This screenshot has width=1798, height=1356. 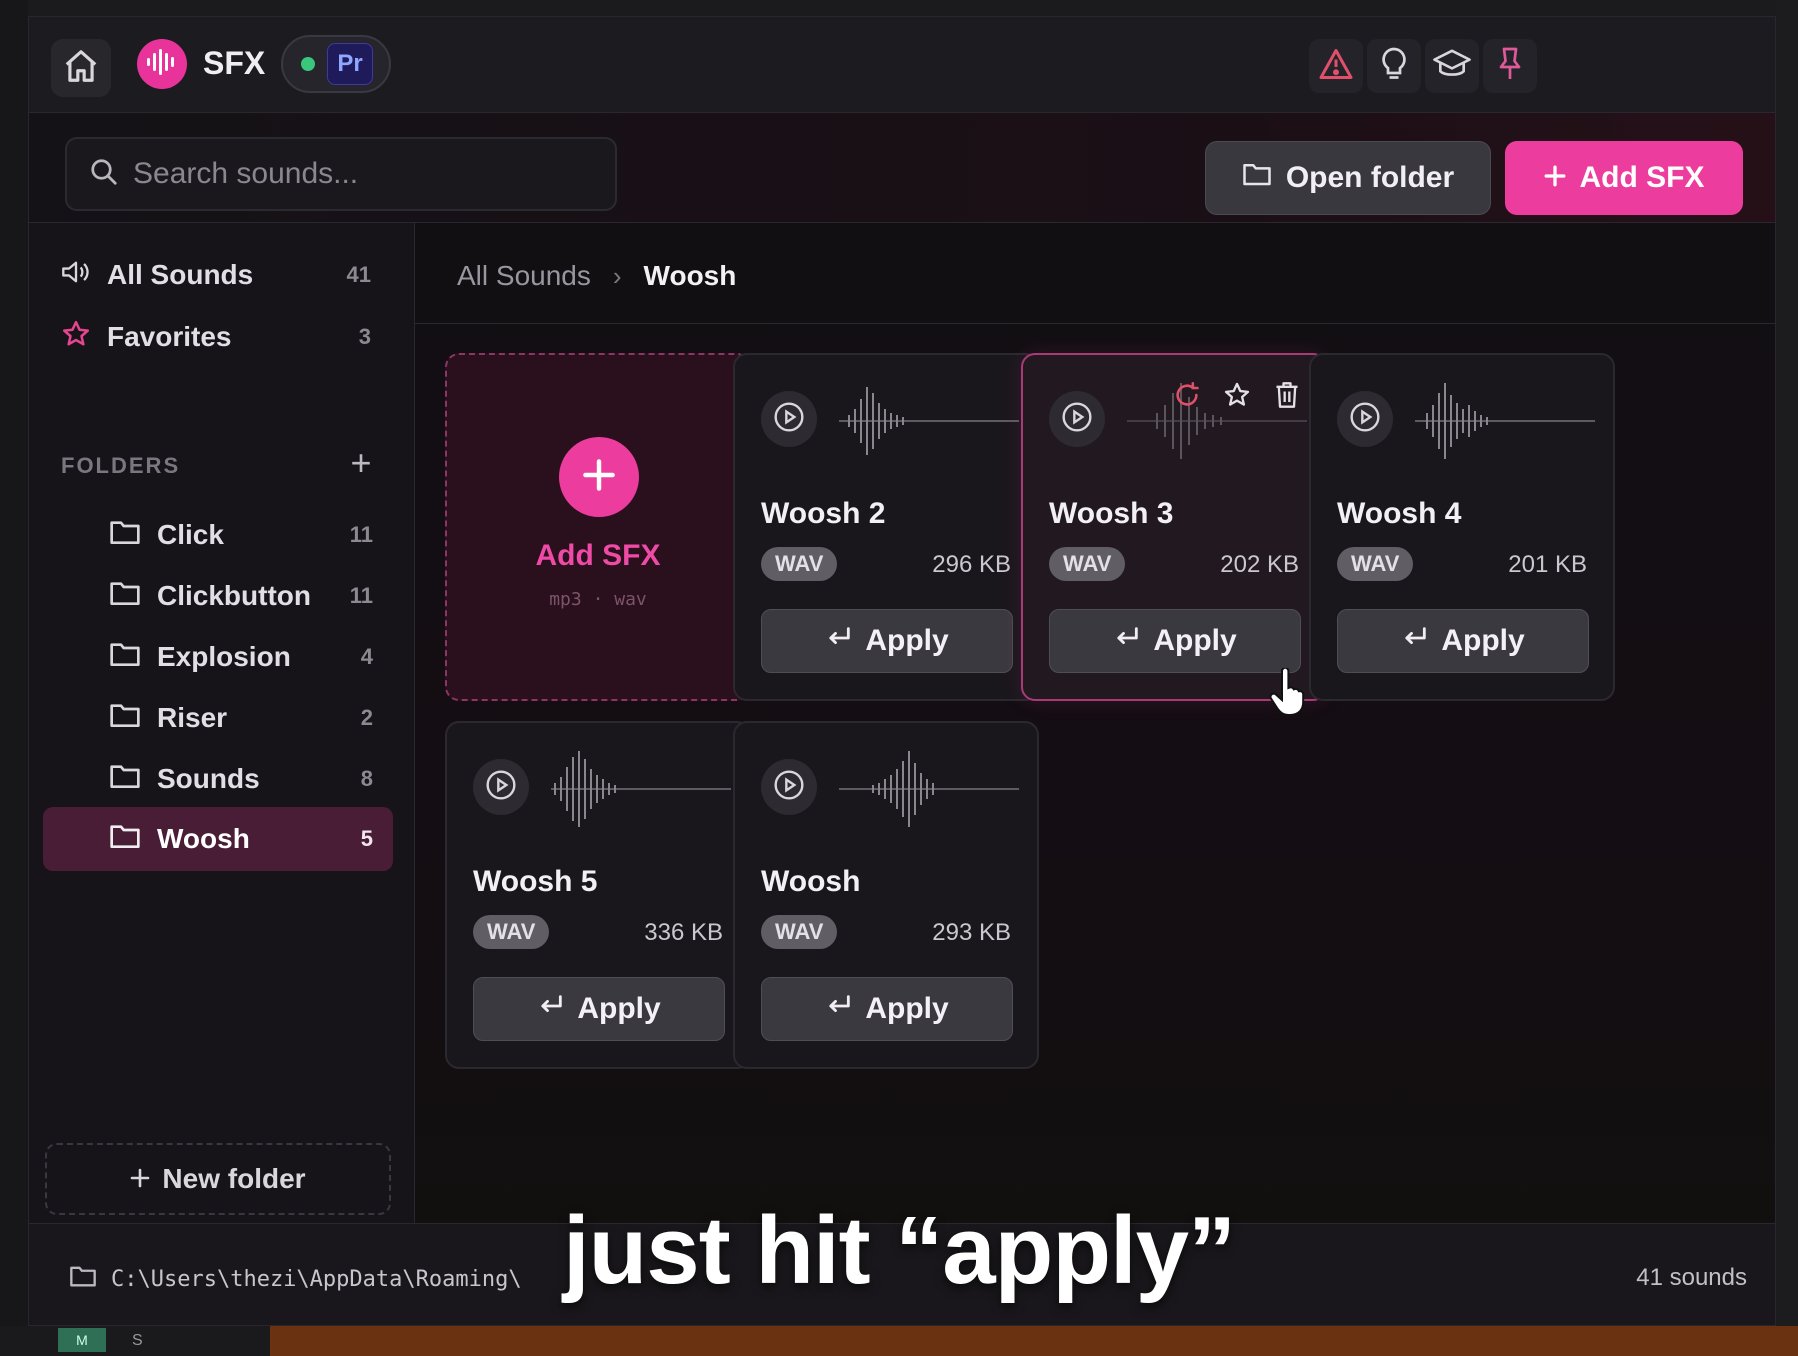 What do you see at coordinates (1510, 66) in the screenshot?
I see `pin-button` at bounding box center [1510, 66].